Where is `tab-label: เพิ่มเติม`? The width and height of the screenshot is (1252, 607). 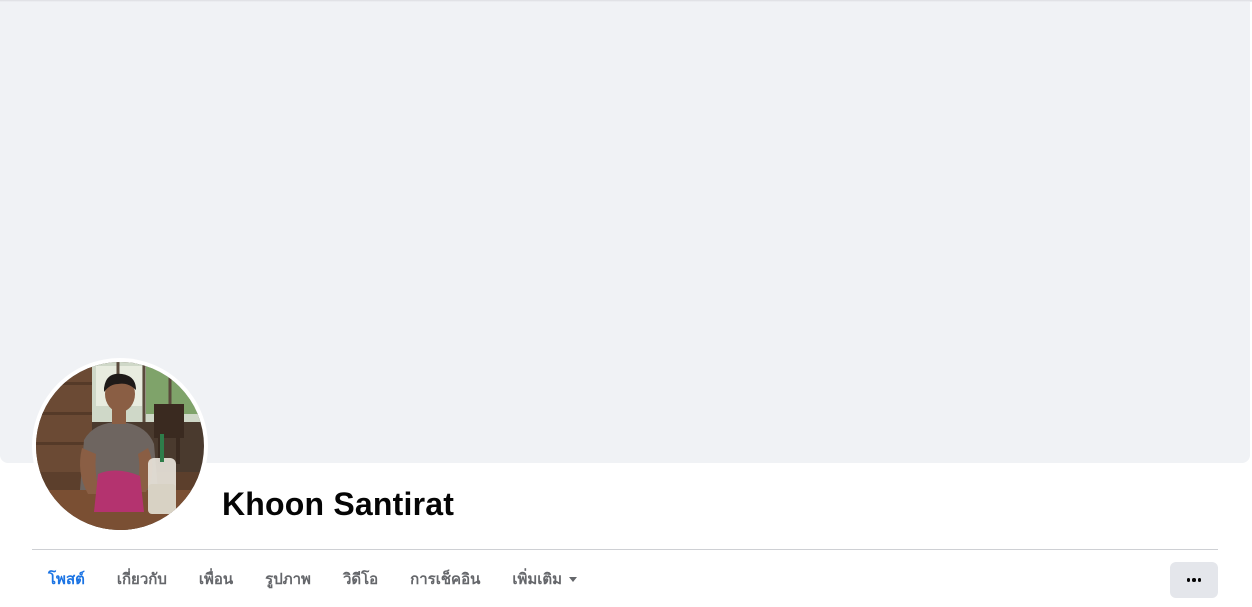
tab-label: เพิ่มเติม is located at coordinates (537, 579).